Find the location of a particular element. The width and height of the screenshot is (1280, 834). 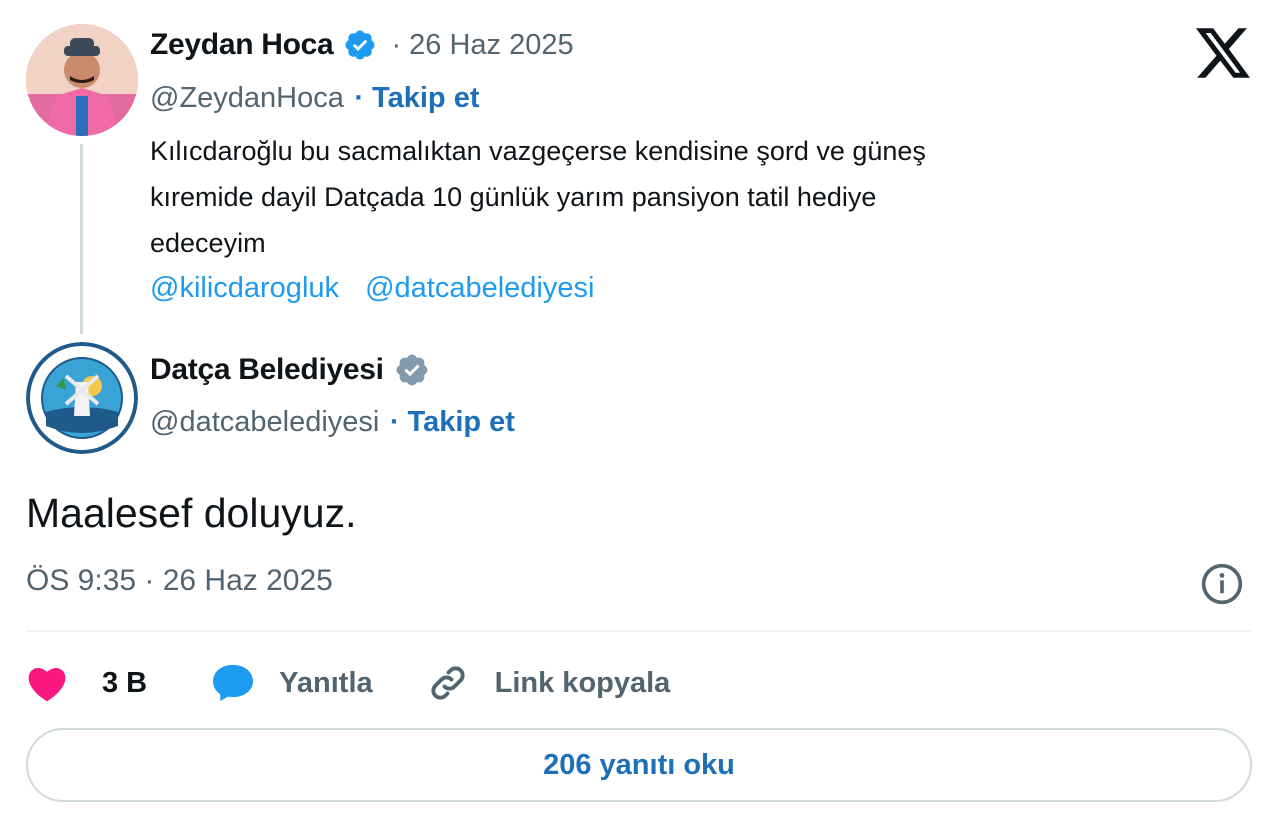

x-logo-icon is located at coordinates (1223, 53).